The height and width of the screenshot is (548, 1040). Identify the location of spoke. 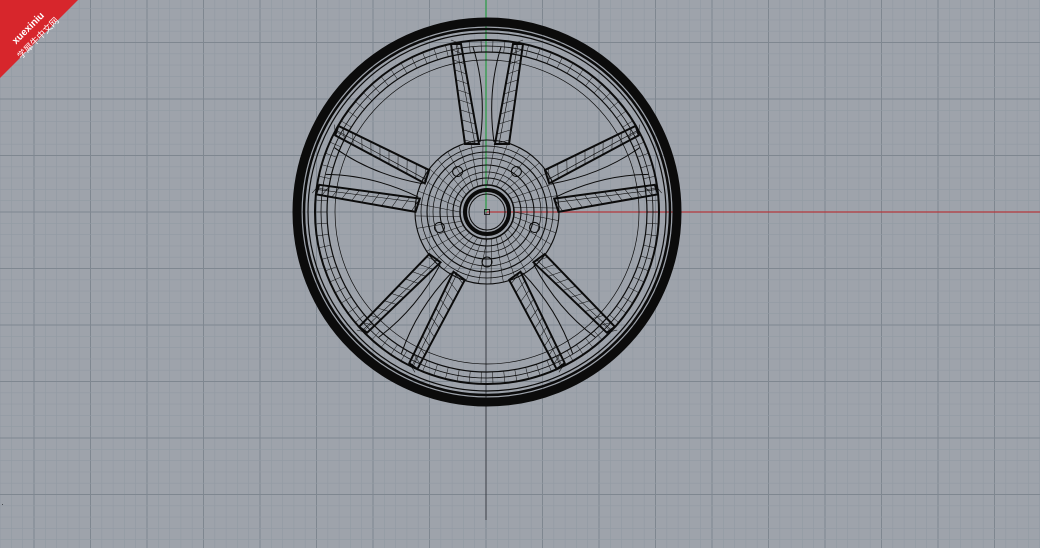
(549, 312).